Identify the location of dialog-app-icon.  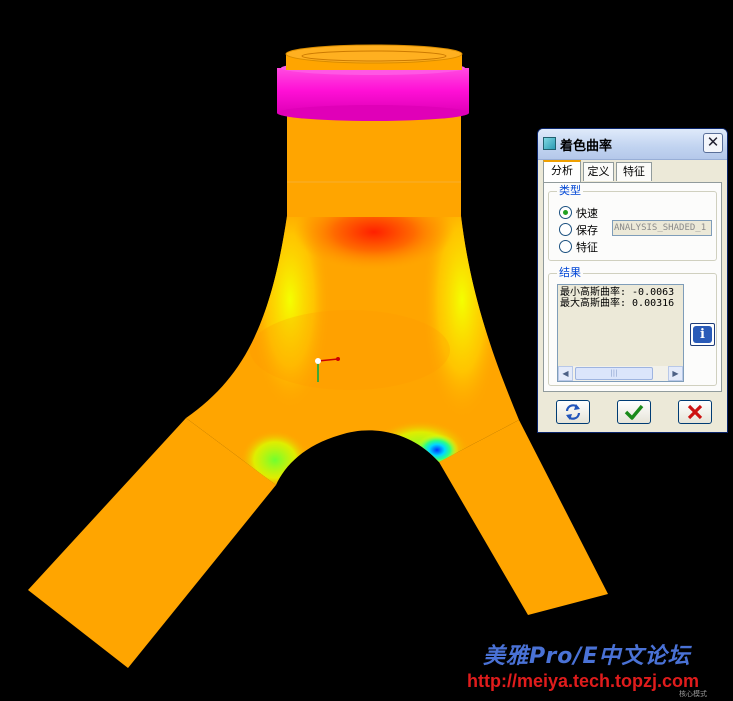
(549, 143).